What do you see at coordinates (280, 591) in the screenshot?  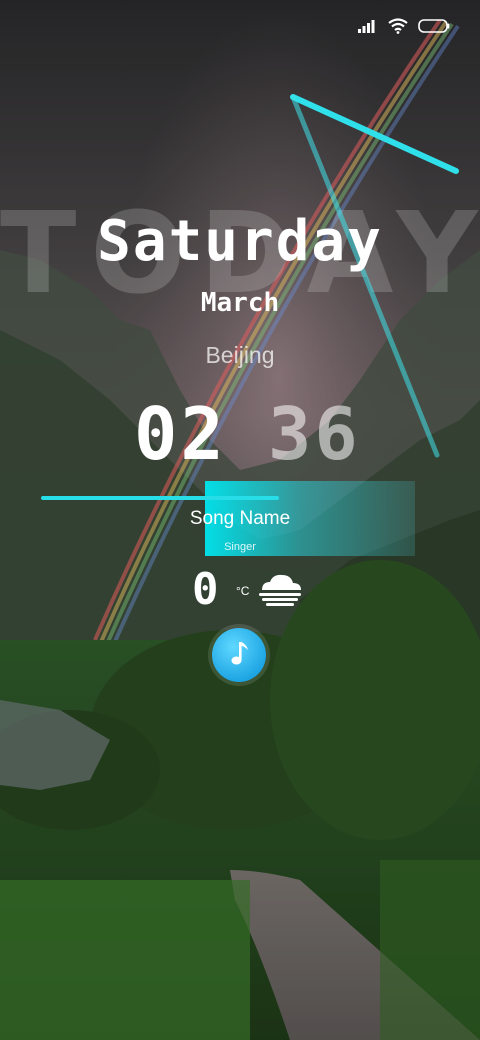 I see `fog-cloud-icon` at bounding box center [280, 591].